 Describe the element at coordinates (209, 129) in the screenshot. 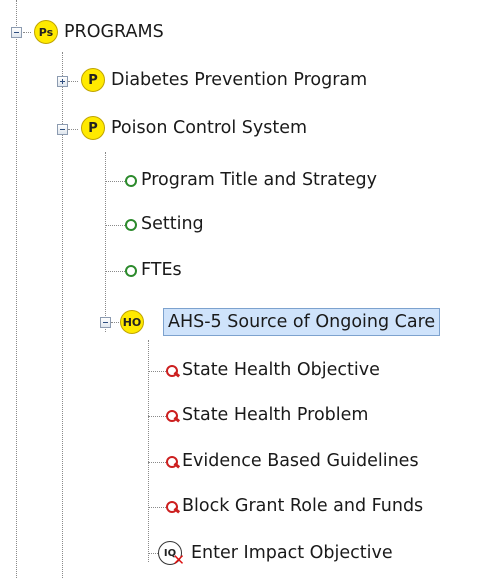

I see `tree-node-poison-control-system: Poison Control System` at that location.